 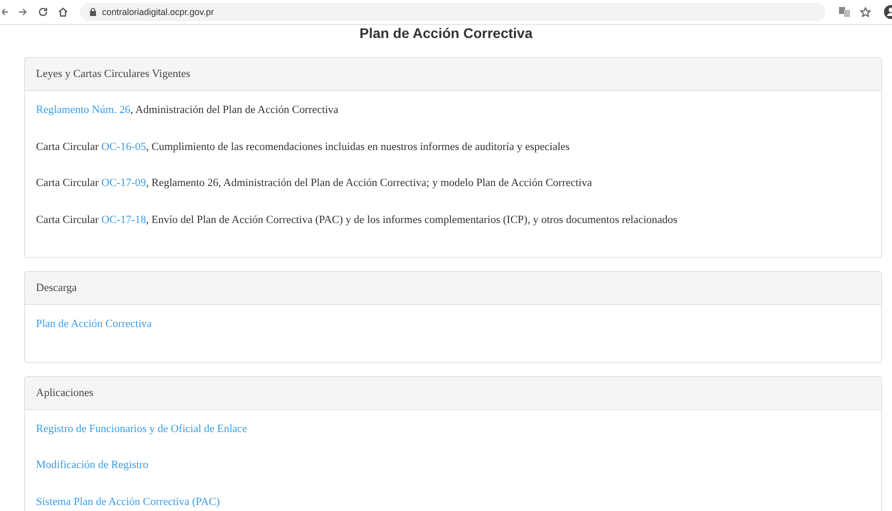 What do you see at coordinates (5, 12) in the screenshot?
I see `back-arrow-icon` at bounding box center [5, 12].